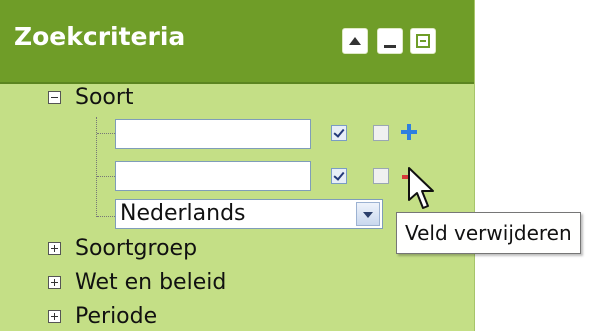 The height and width of the screenshot is (331, 614). Describe the element at coordinates (368, 214) in the screenshot. I see `chevron-down-icon` at that location.